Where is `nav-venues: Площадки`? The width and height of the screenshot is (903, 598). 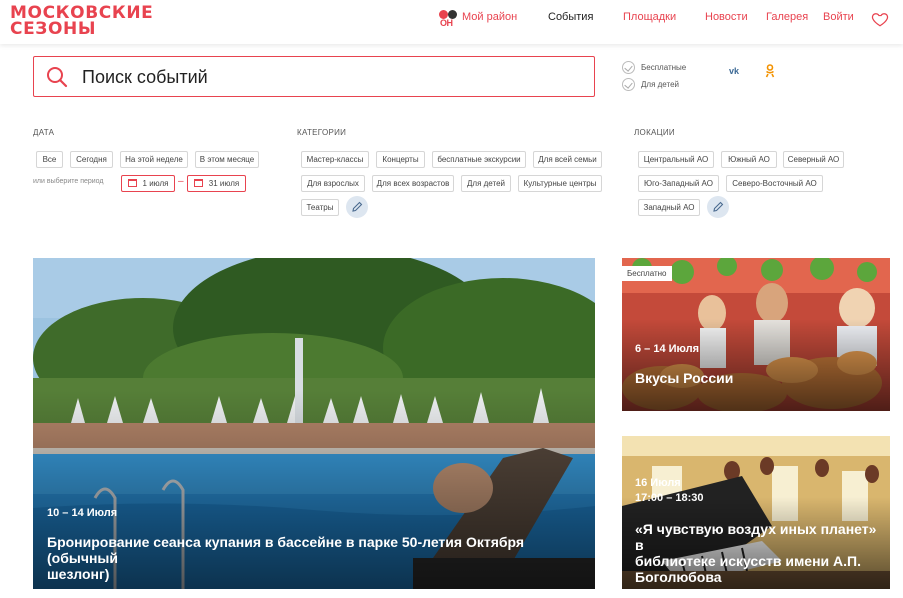
nav-venues: Площадки is located at coordinates (649, 17).